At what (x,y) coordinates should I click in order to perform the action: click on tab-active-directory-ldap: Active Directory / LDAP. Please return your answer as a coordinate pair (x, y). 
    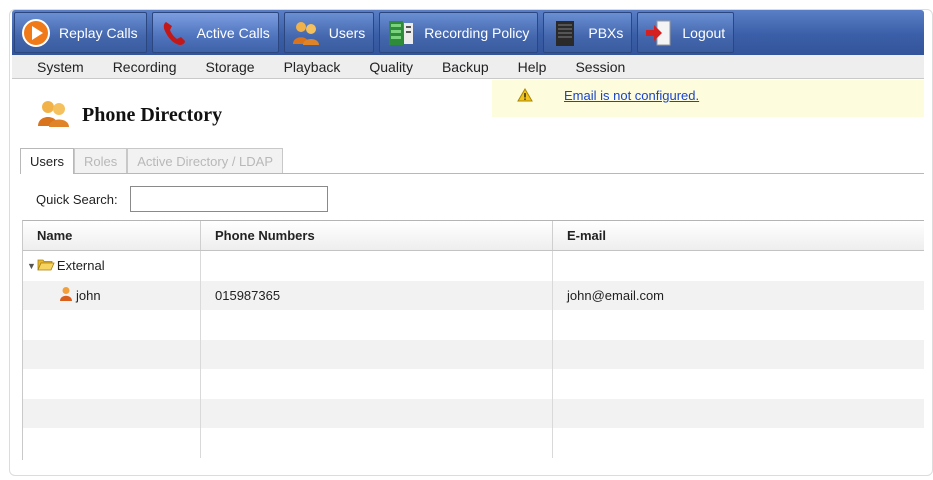
    Looking at the image, I should click on (205, 160).